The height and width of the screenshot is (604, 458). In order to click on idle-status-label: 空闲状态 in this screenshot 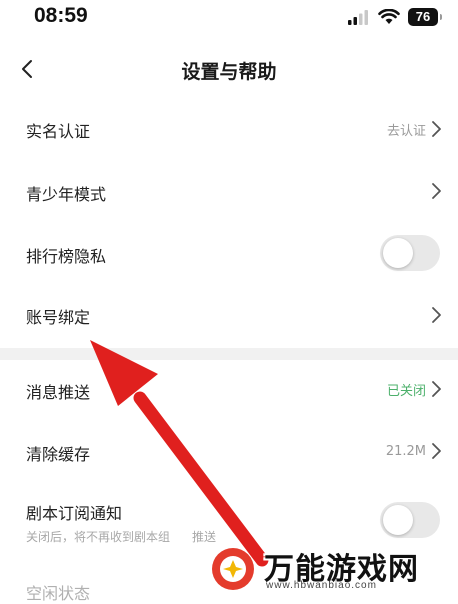, I will do `click(58, 593)`.